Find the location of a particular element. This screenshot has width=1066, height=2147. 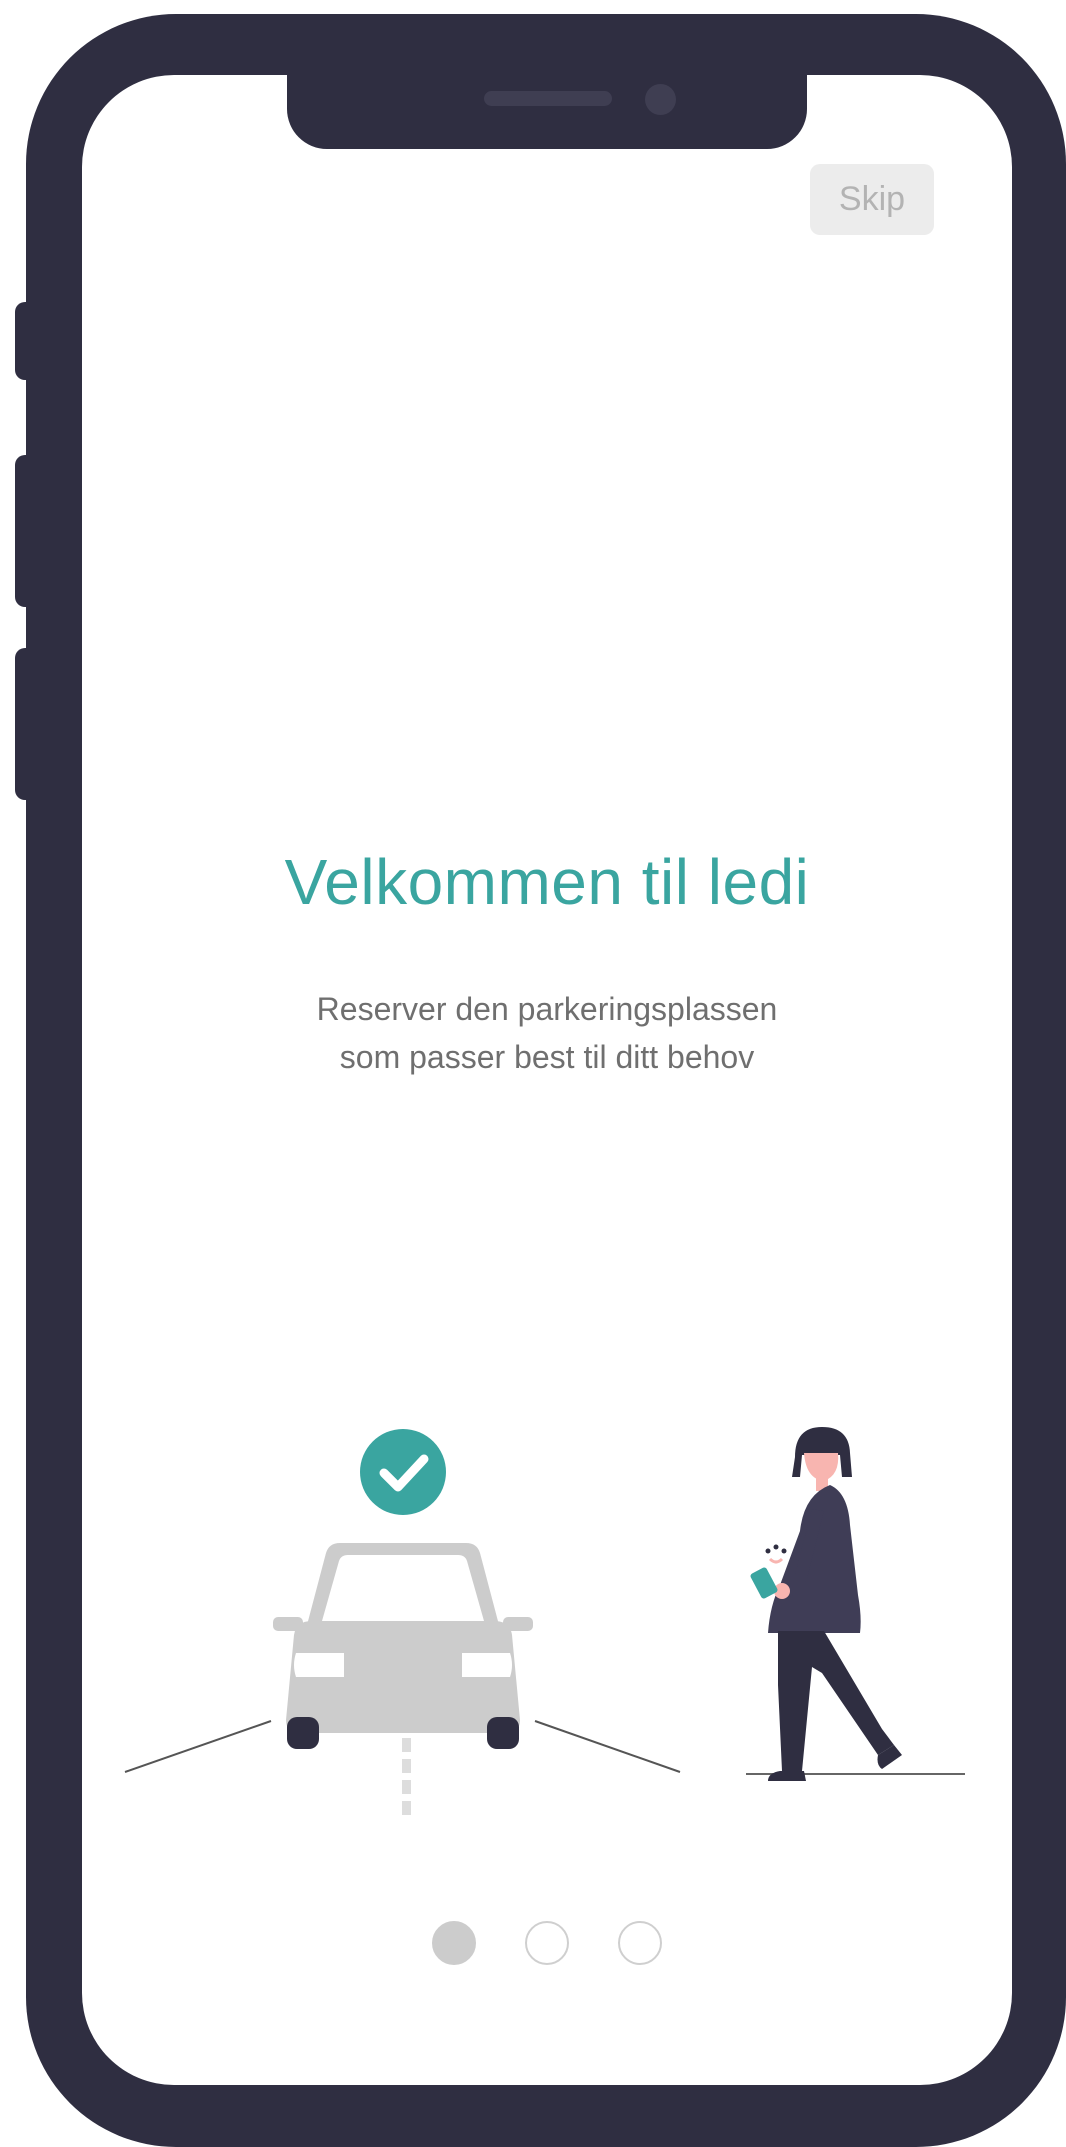

speaker-grille is located at coordinates (548, 98).